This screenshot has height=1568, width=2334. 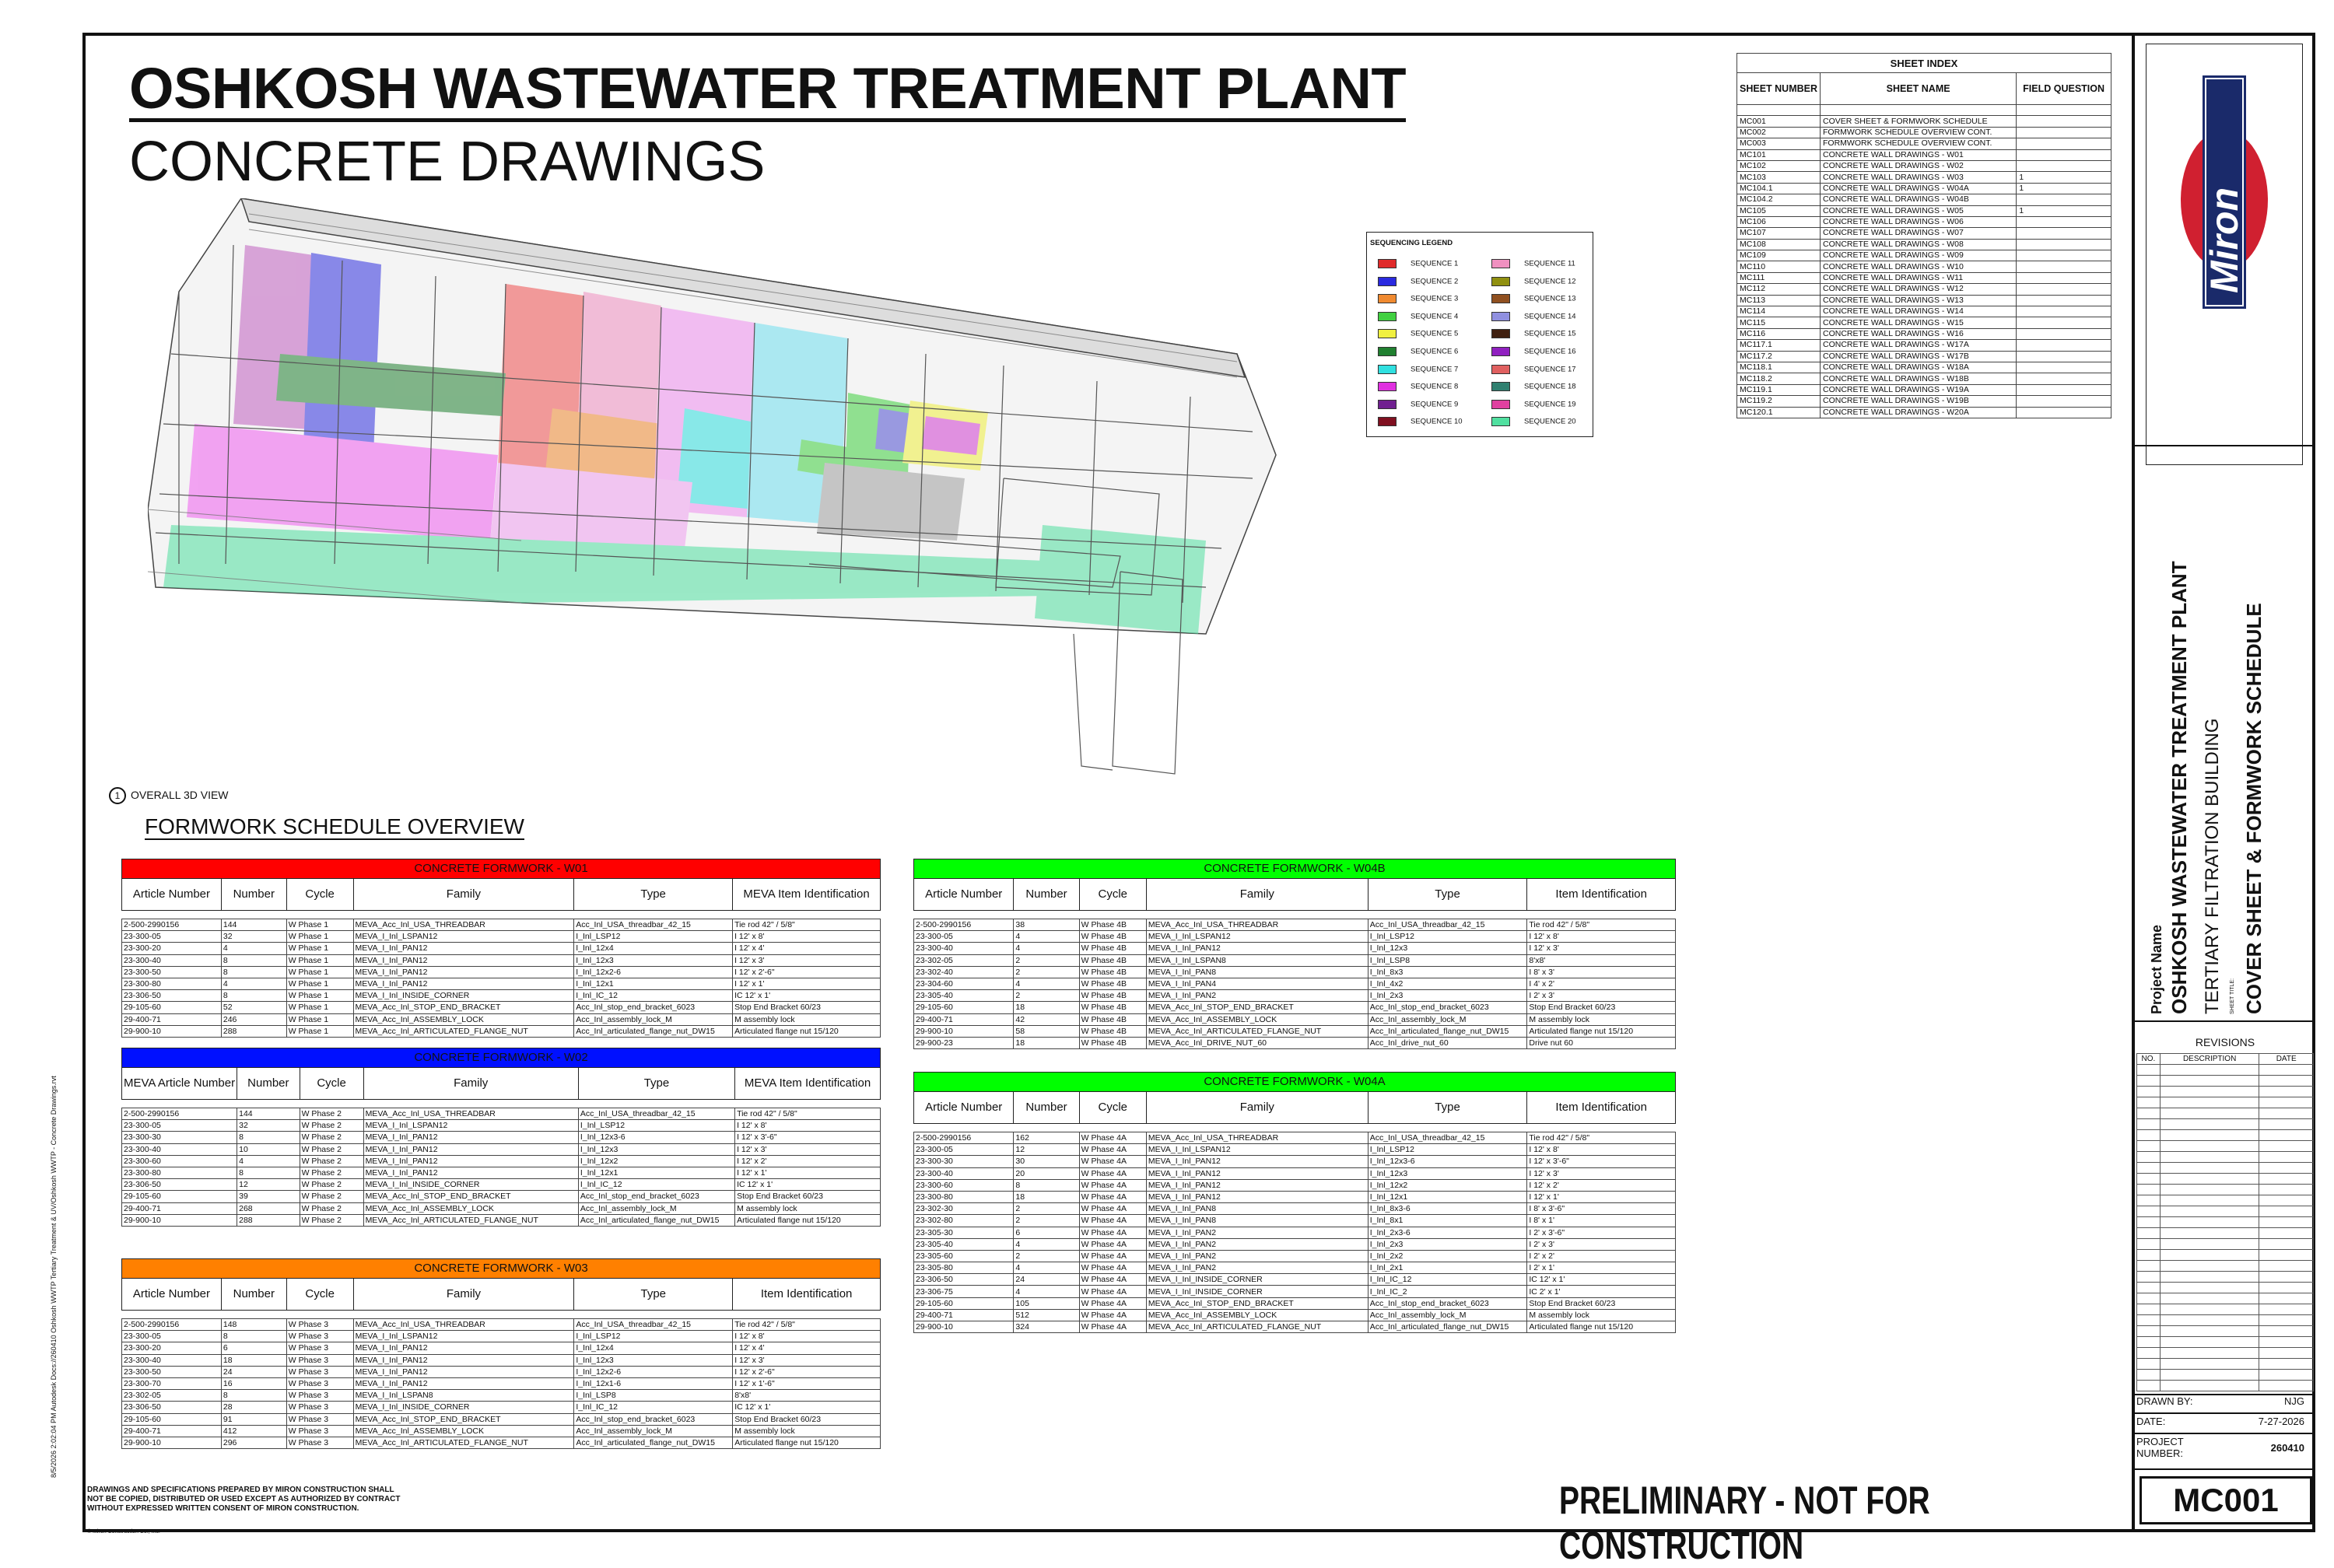 I want to click on formwork-cell: I_Inl_12x1, so click(x=656, y=1173).